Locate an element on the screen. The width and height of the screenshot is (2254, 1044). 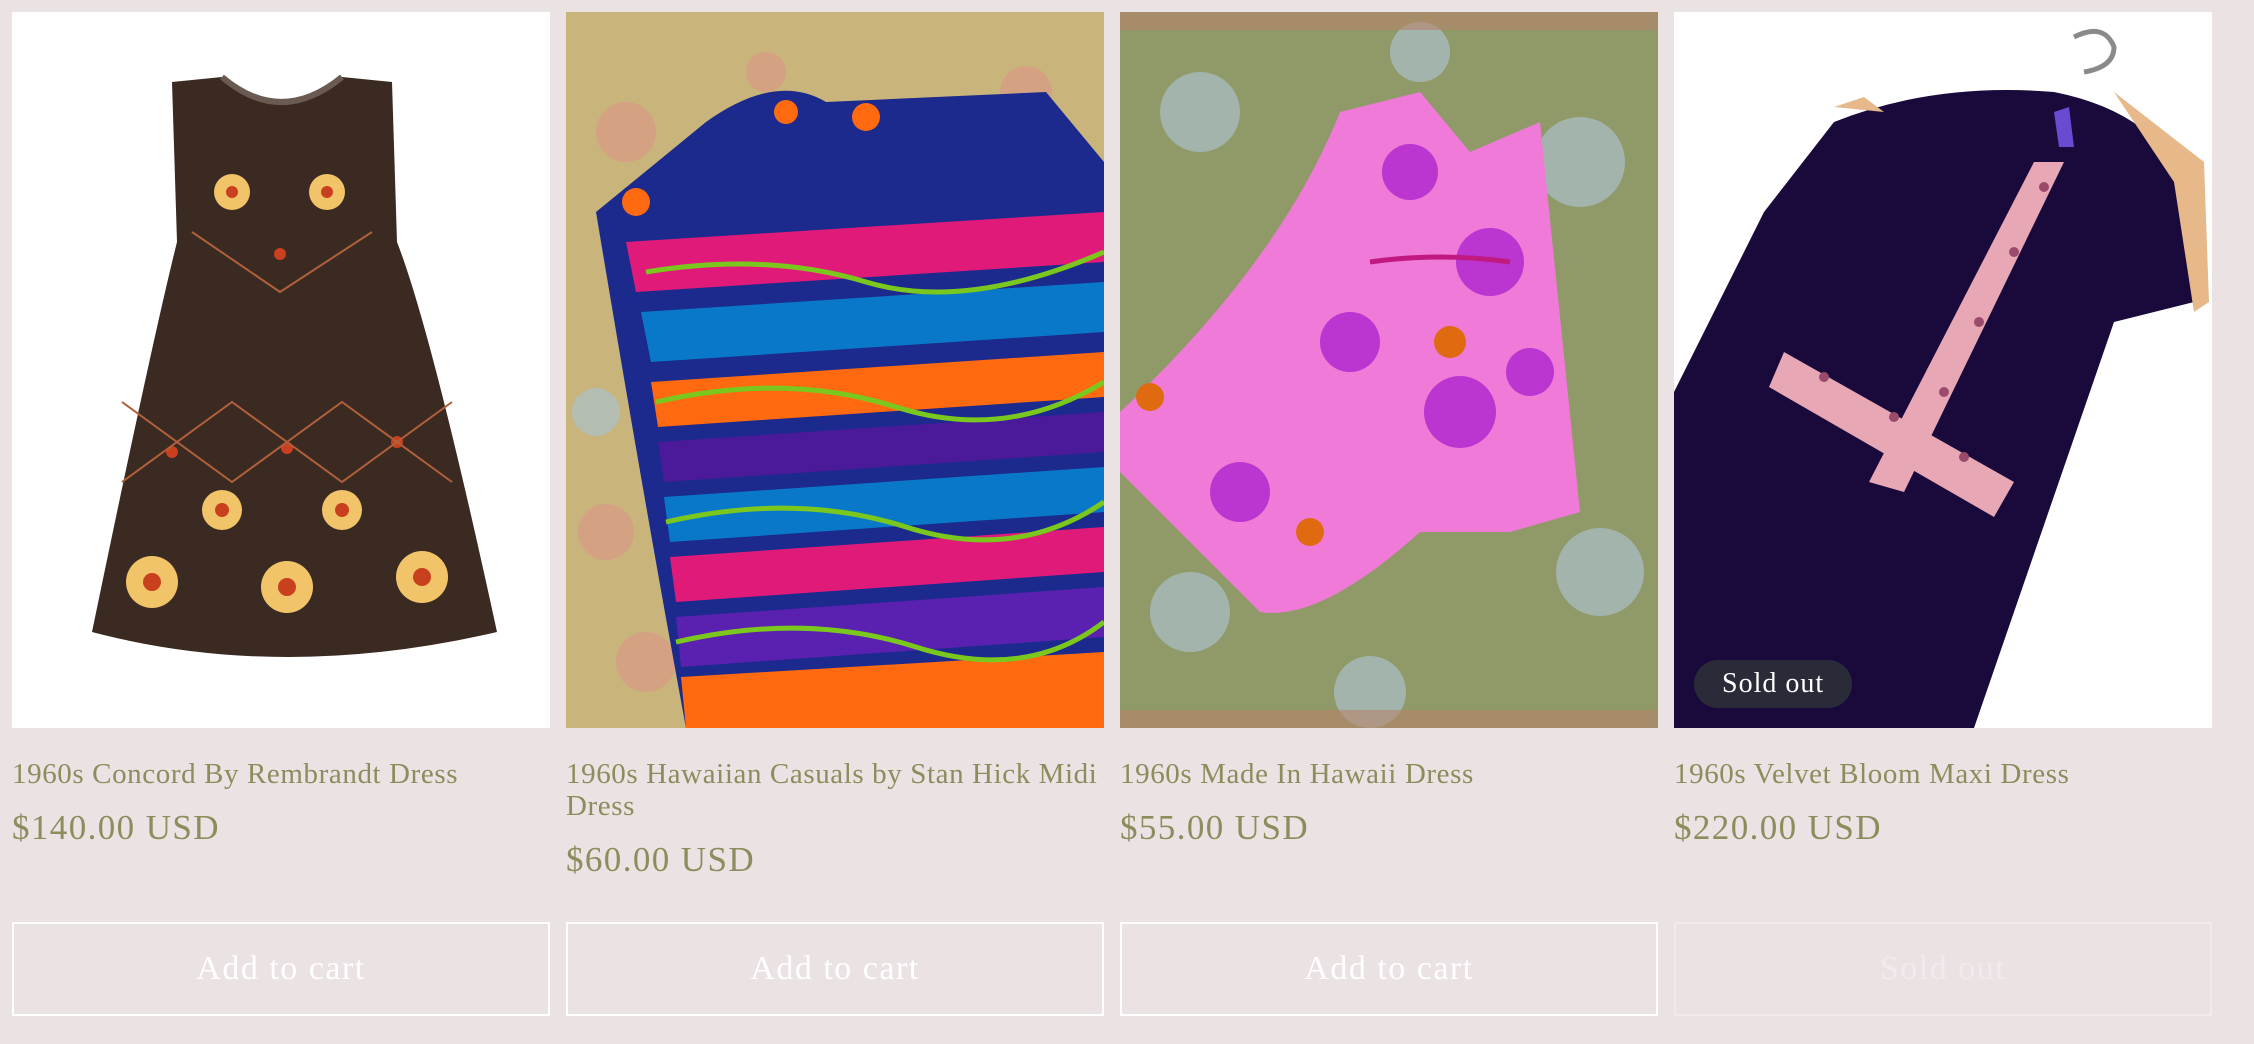
product-price: $220.00 USD is located at coordinates (1778, 827).